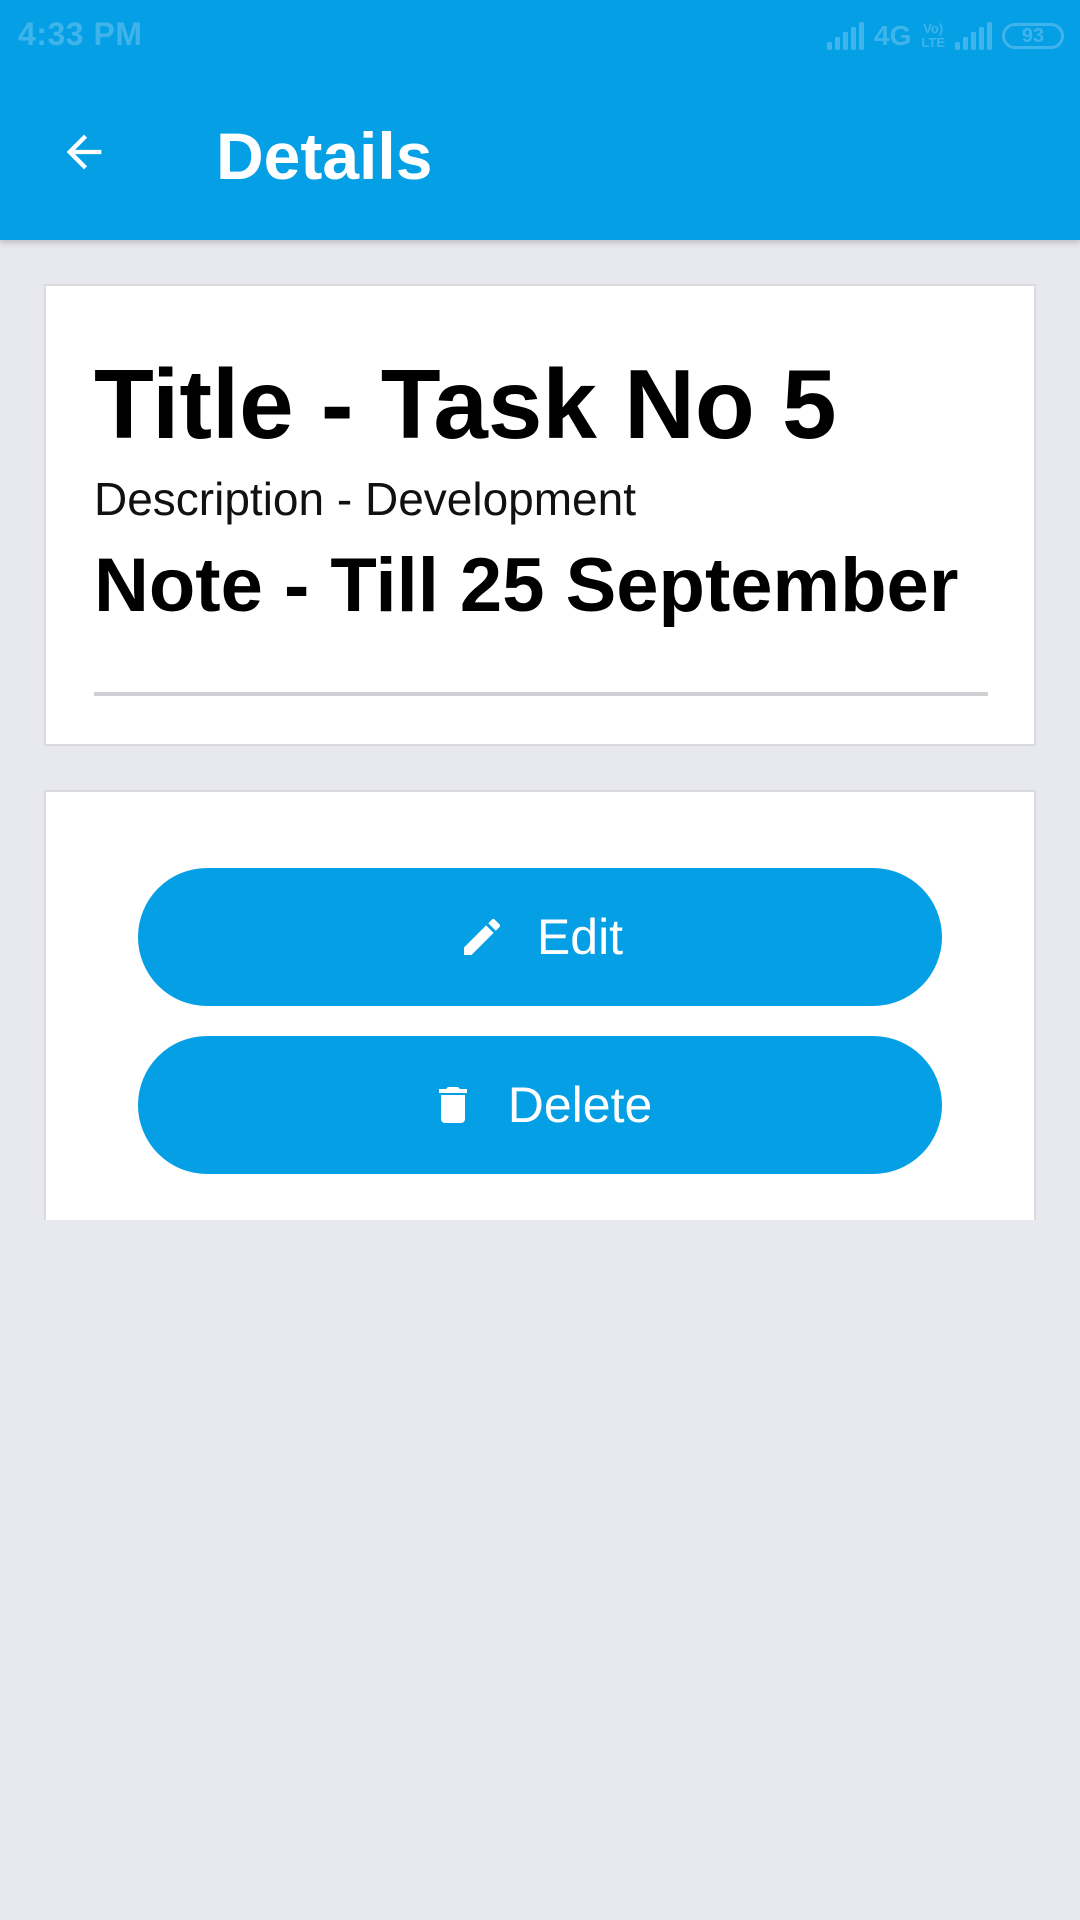  Describe the element at coordinates (540, 120) in the screenshot. I see `app-bar: 4:33 PM 4G Vo) LTE 93 Details` at that location.